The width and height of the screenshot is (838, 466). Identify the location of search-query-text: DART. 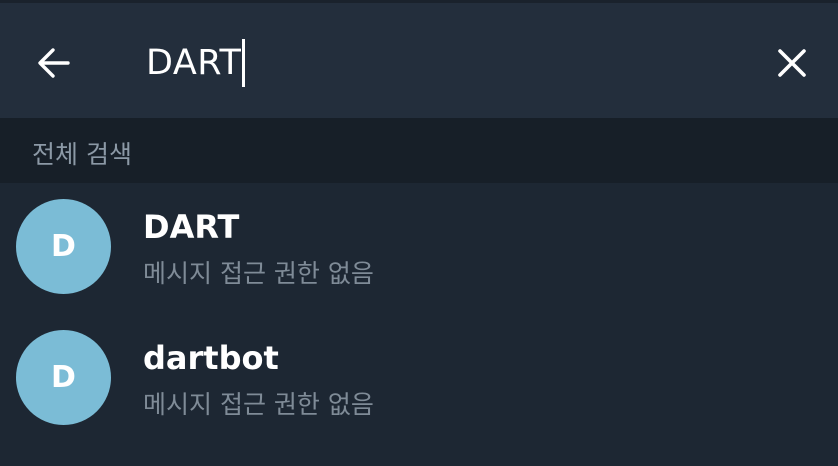
(194, 63).